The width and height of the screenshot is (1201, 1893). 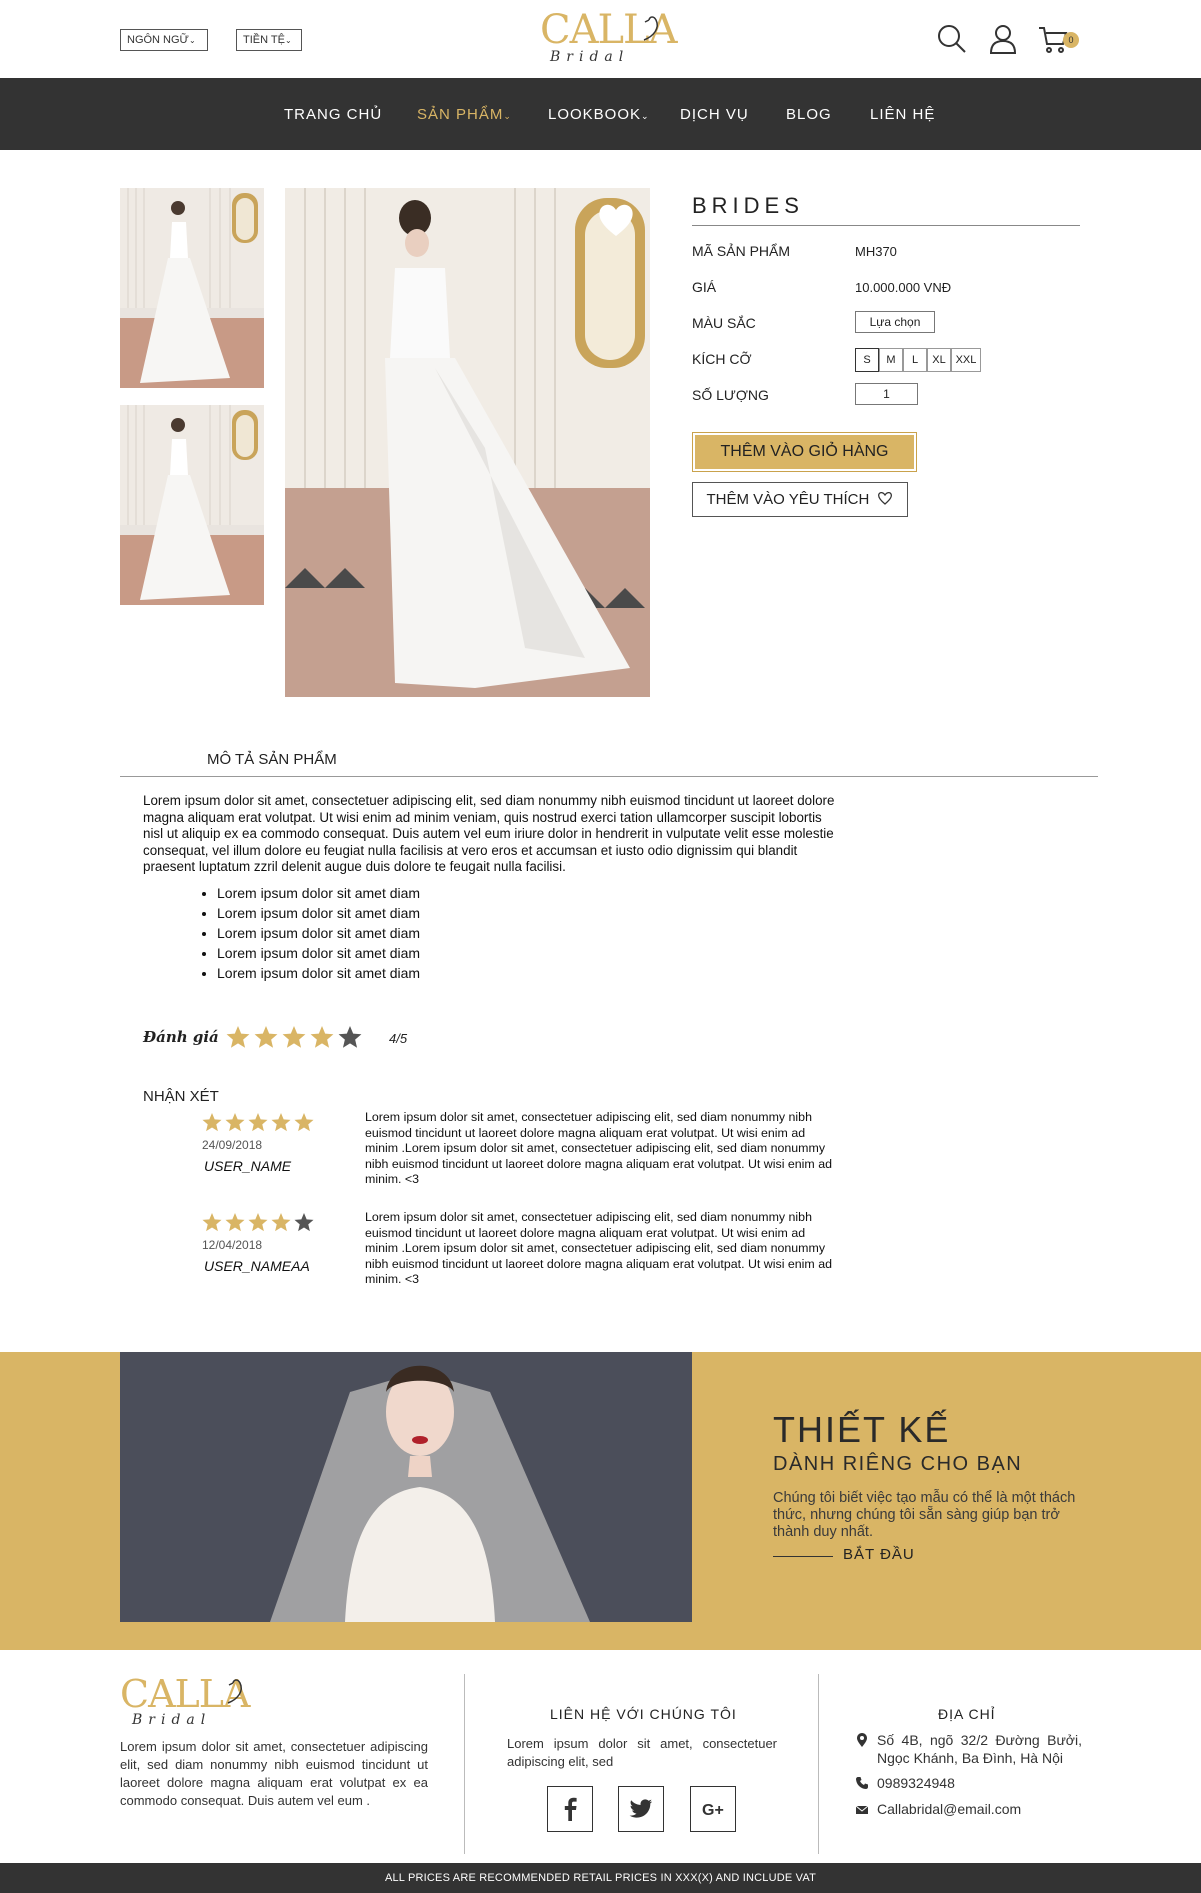 What do you see at coordinates (641, 1809) in the screenshot?
I see `twitter-icon` at bounding box center [641, 1809].